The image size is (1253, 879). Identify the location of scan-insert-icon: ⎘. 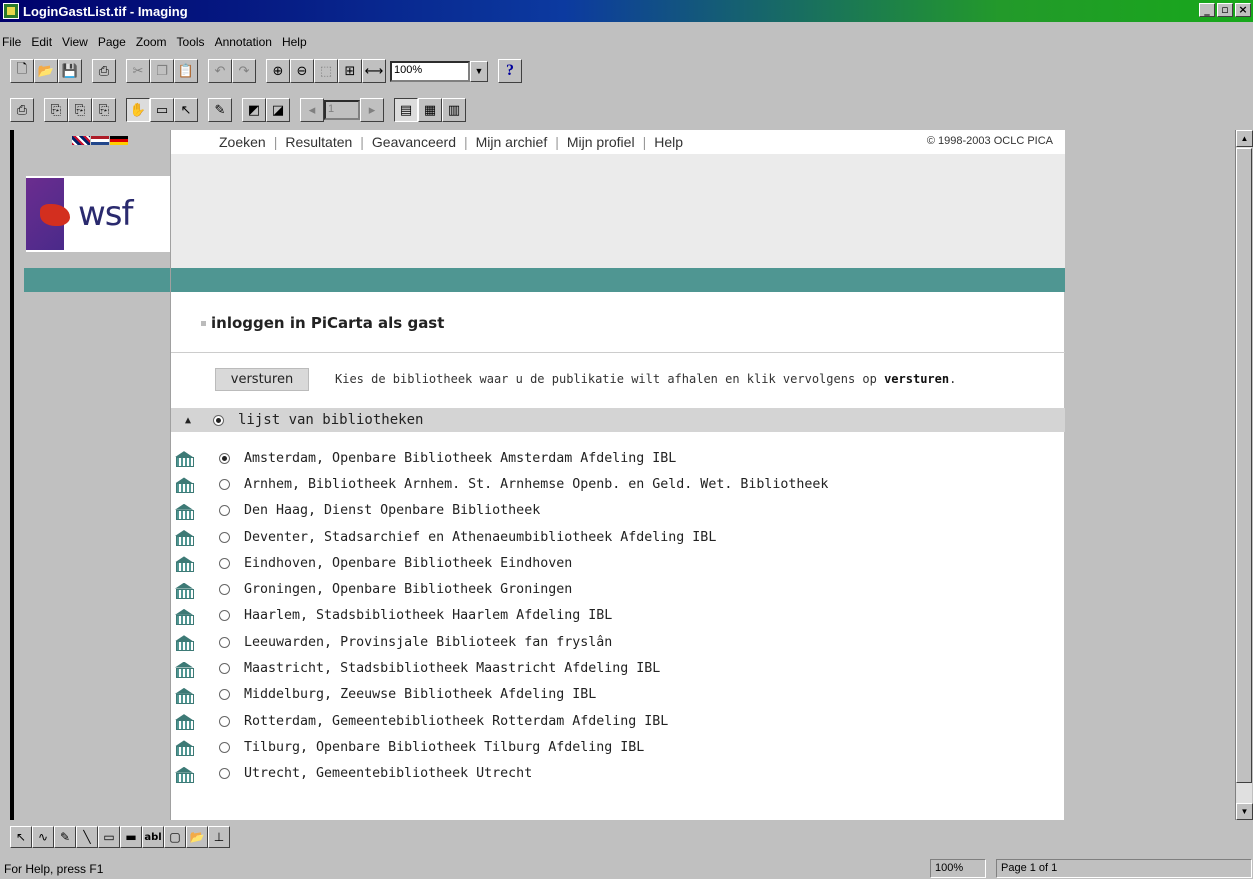
(80, 110).